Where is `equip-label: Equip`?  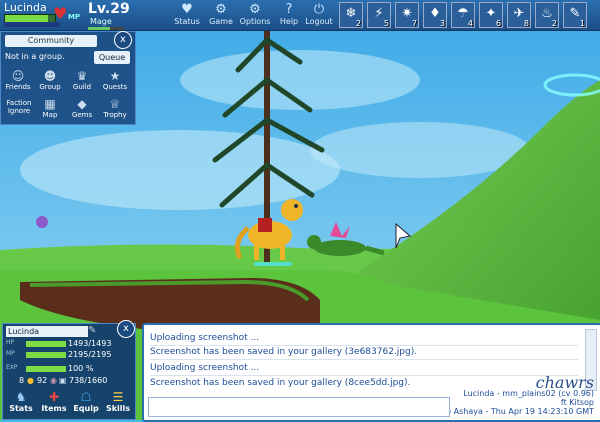 equip-label: Equip is located at coordinates (86, 408).